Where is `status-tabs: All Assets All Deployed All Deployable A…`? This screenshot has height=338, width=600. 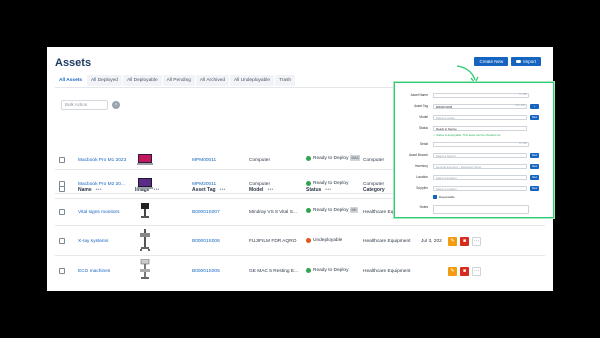 status-tabs: All Assets All Deployed All Deployable A… is located at coordinates (175, 80).